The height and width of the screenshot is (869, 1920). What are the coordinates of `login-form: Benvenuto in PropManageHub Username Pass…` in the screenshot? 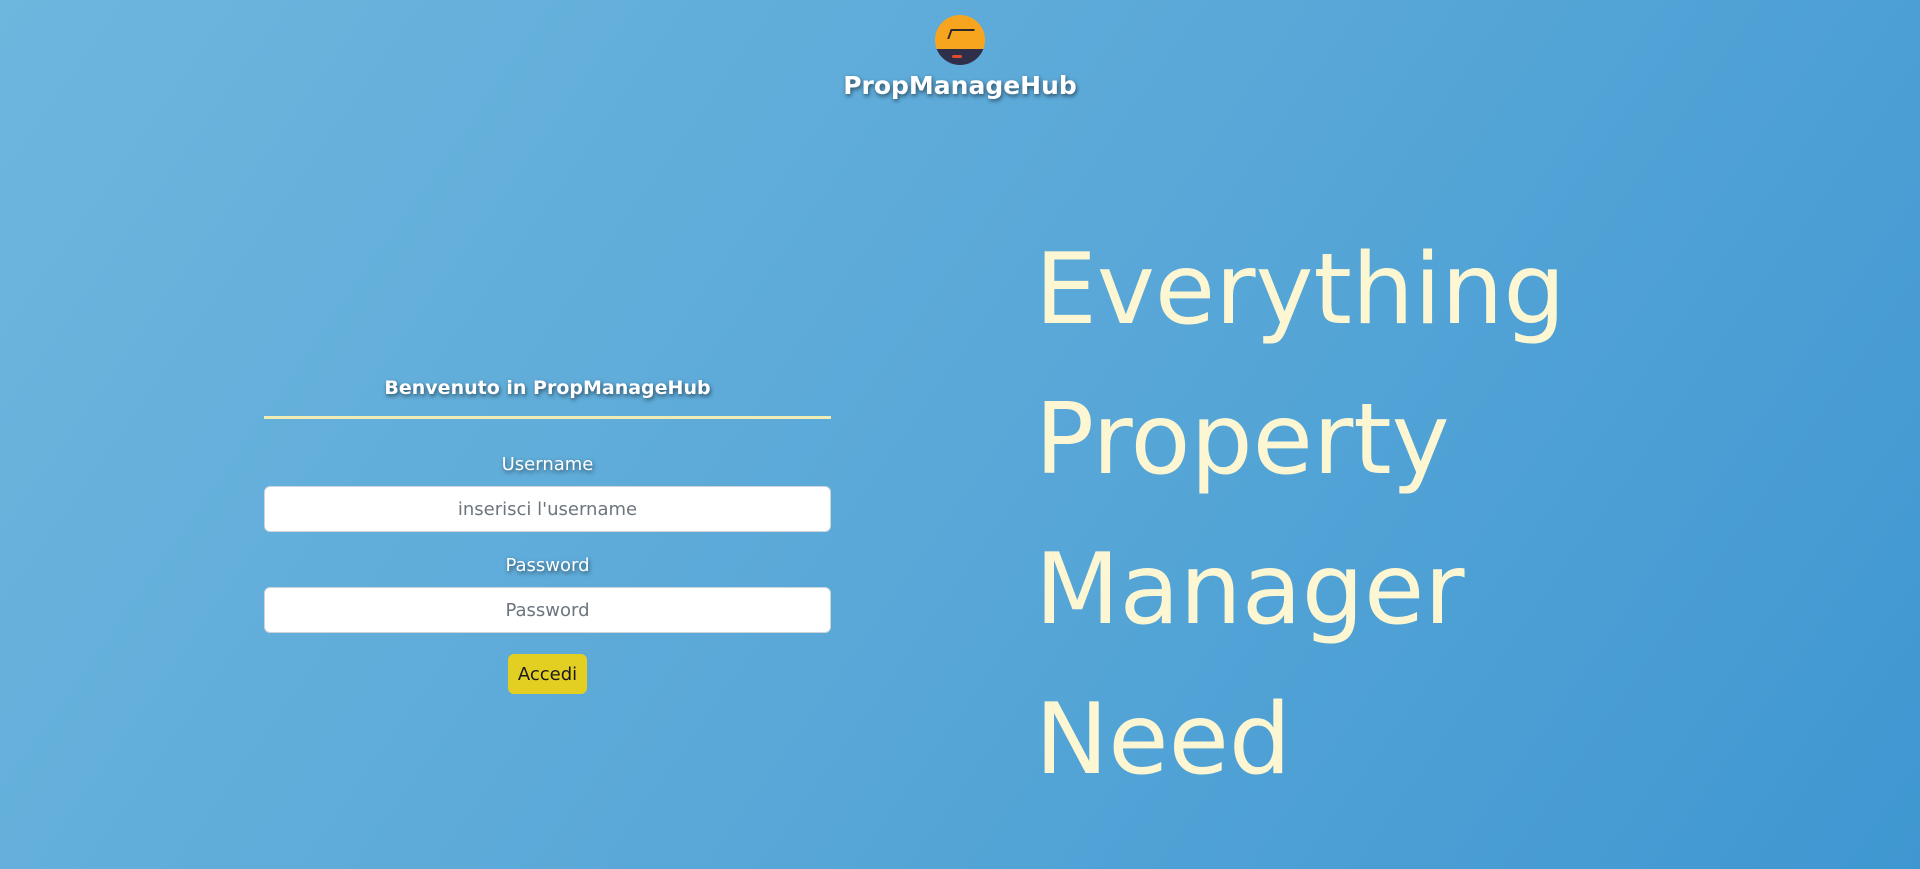 It's located at (547, 534).